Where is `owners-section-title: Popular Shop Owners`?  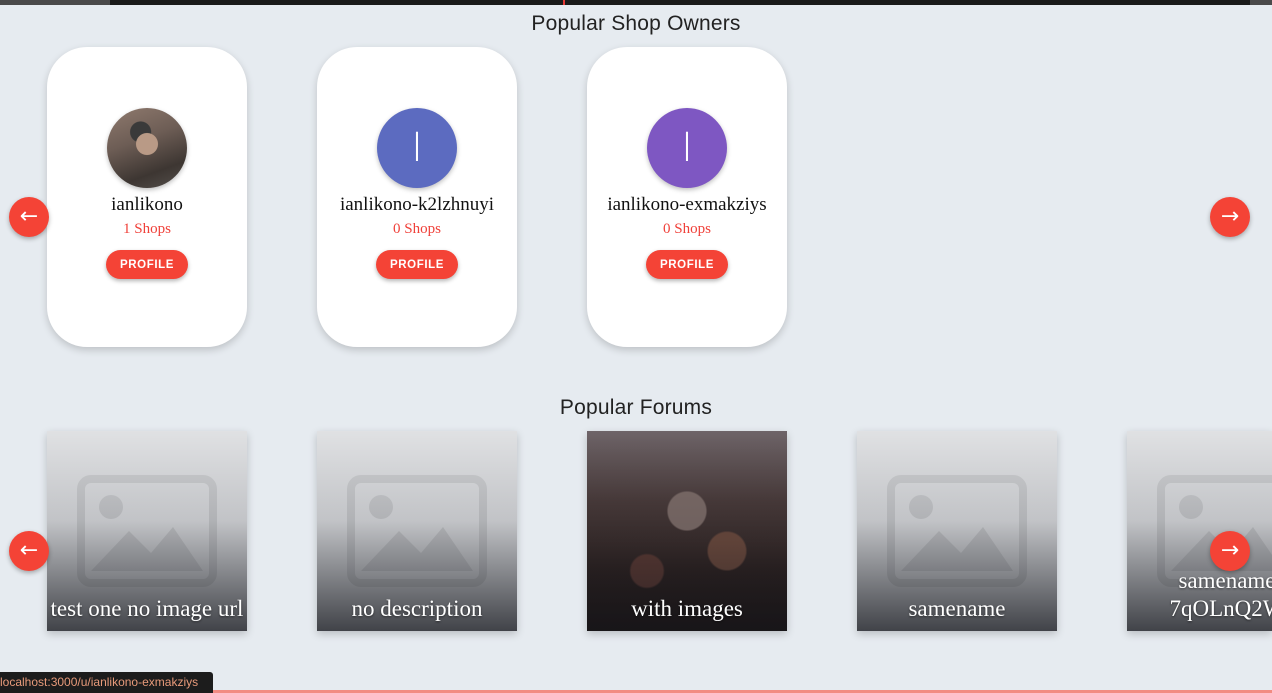 owners-section-title: Popular Shop Owners is located at coordinates (636, 23).